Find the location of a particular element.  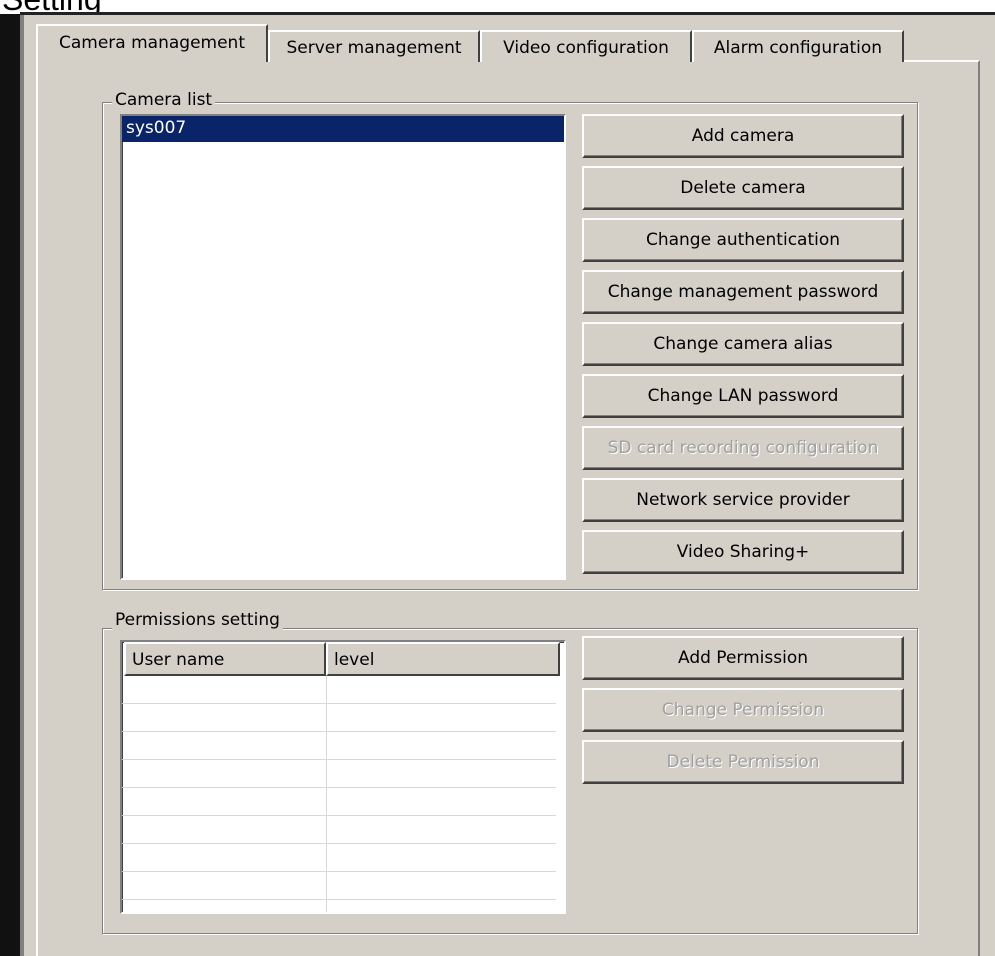

button-label: Change management password is located at coordinates (743, 292).